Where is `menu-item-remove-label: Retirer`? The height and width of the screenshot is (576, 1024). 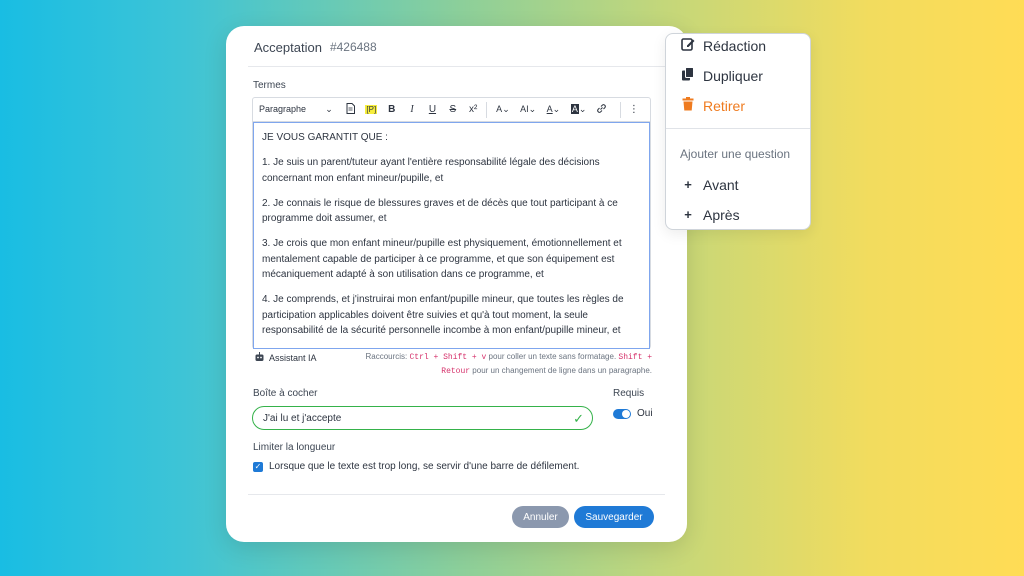
menu-item-remove-label: Retirer is located at coordinates (724, 105).